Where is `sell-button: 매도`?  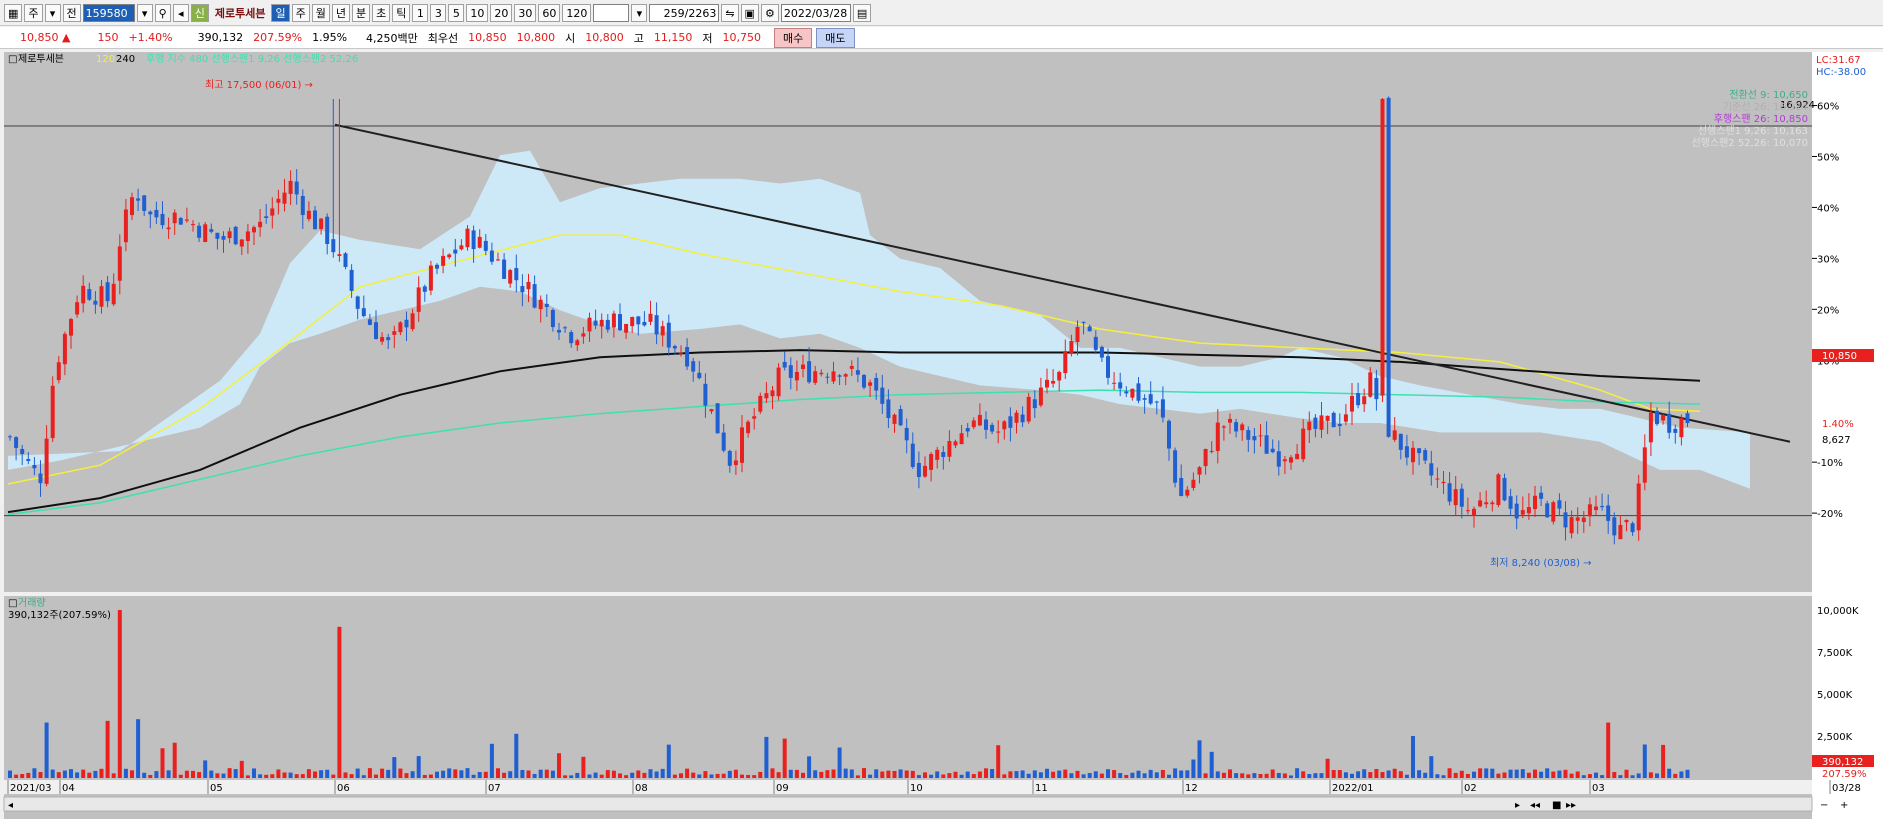 sell-button: 매도 is located at coordinates (835, 37).